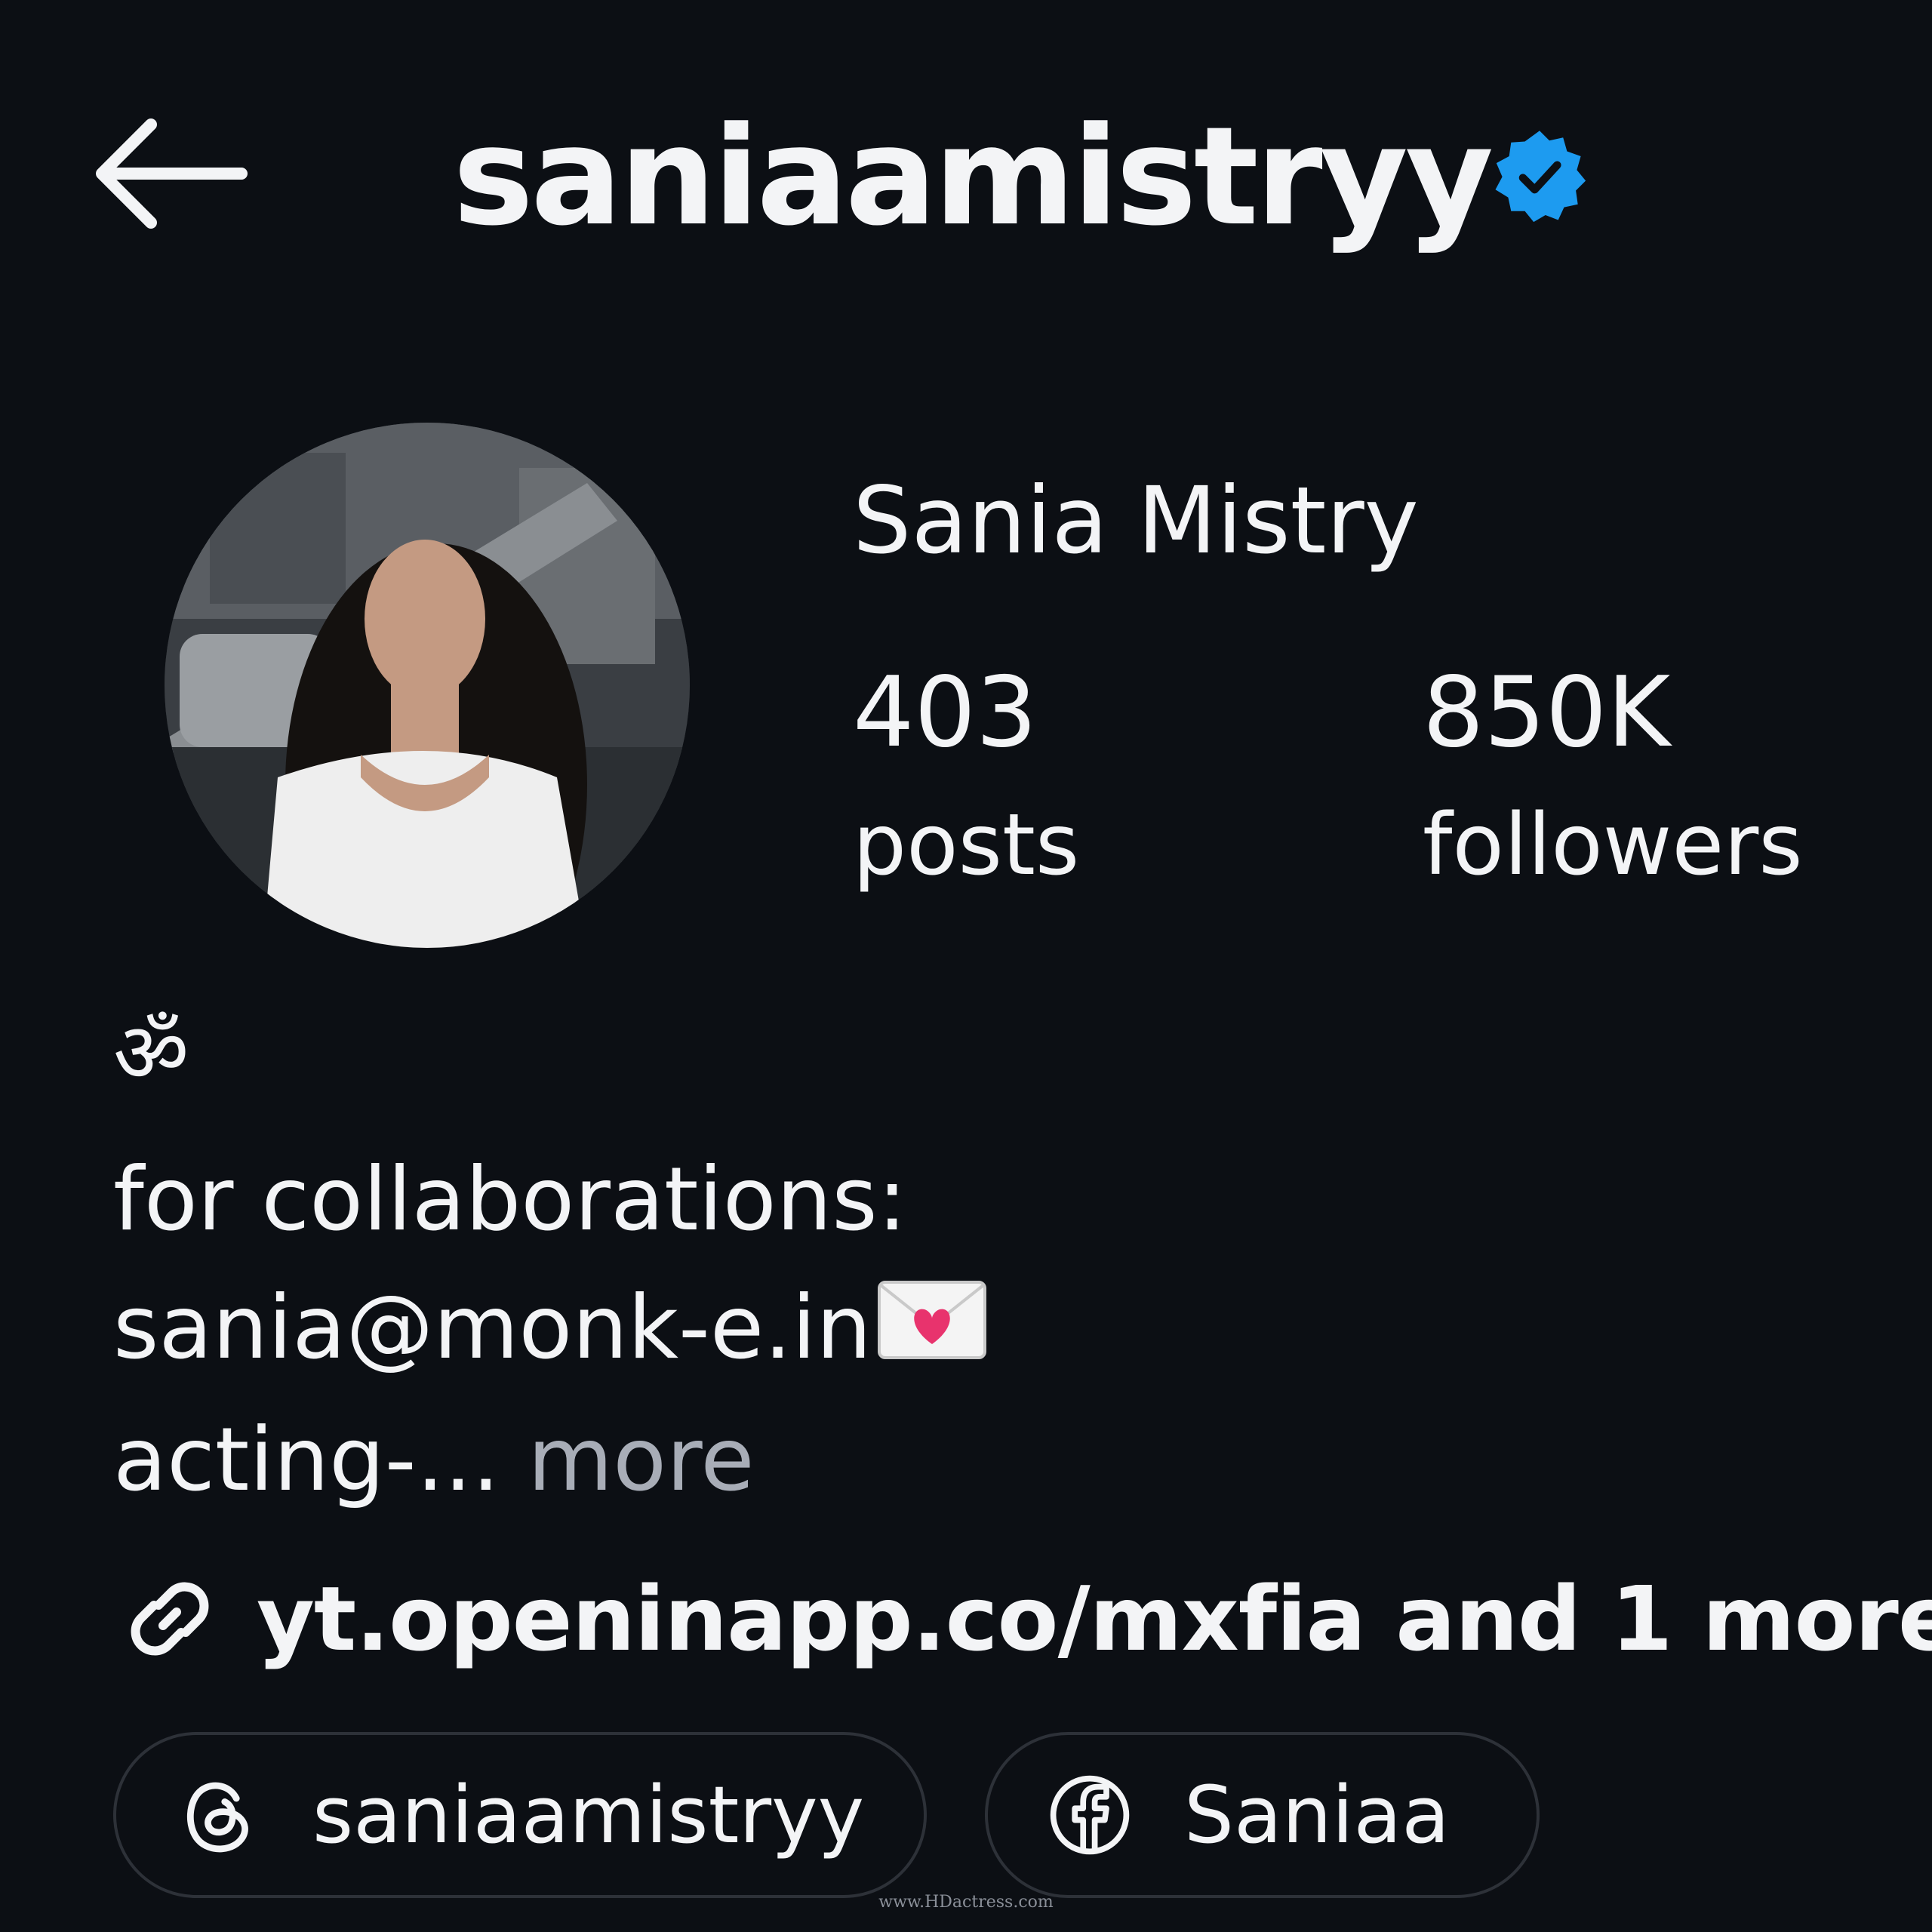 The width and height of the screenshot is (1932, 1932). I want to click on facebook-profile-button: Saniaa, so click(1262, 1815).